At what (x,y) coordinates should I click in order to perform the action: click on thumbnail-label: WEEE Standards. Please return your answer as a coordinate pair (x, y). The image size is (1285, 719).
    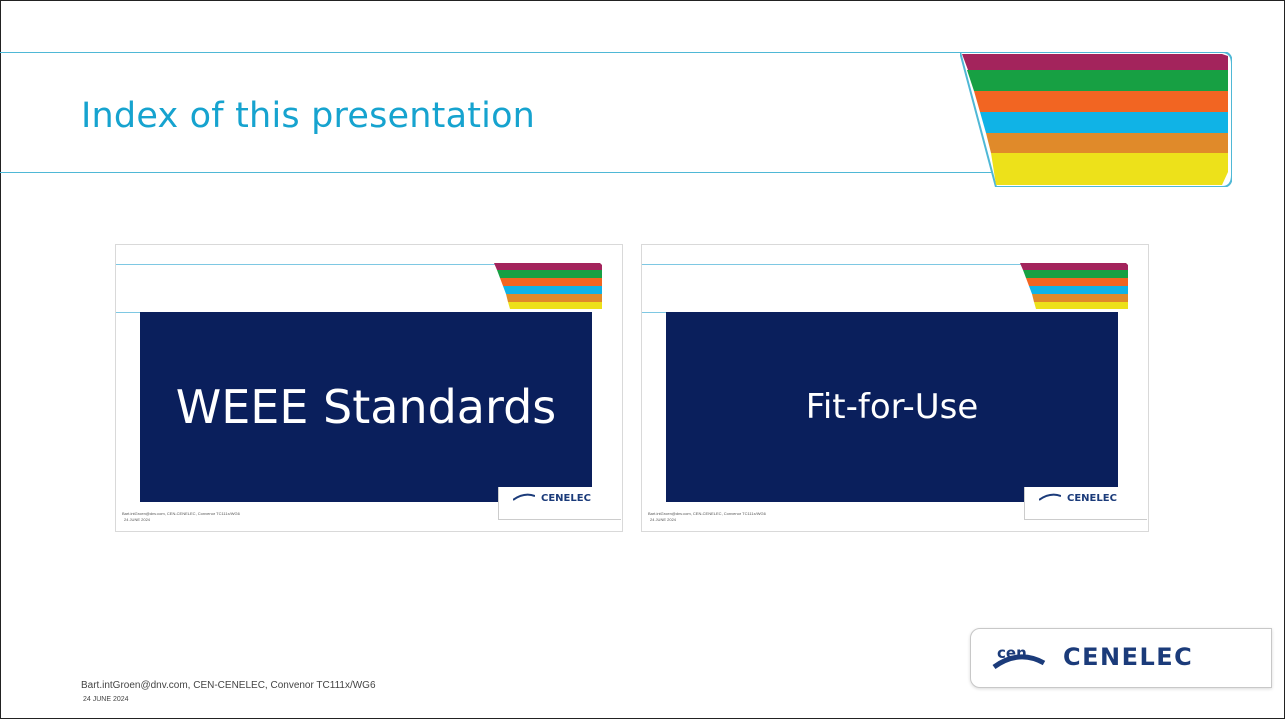
    Looking at the image, I should click on (366, 407).